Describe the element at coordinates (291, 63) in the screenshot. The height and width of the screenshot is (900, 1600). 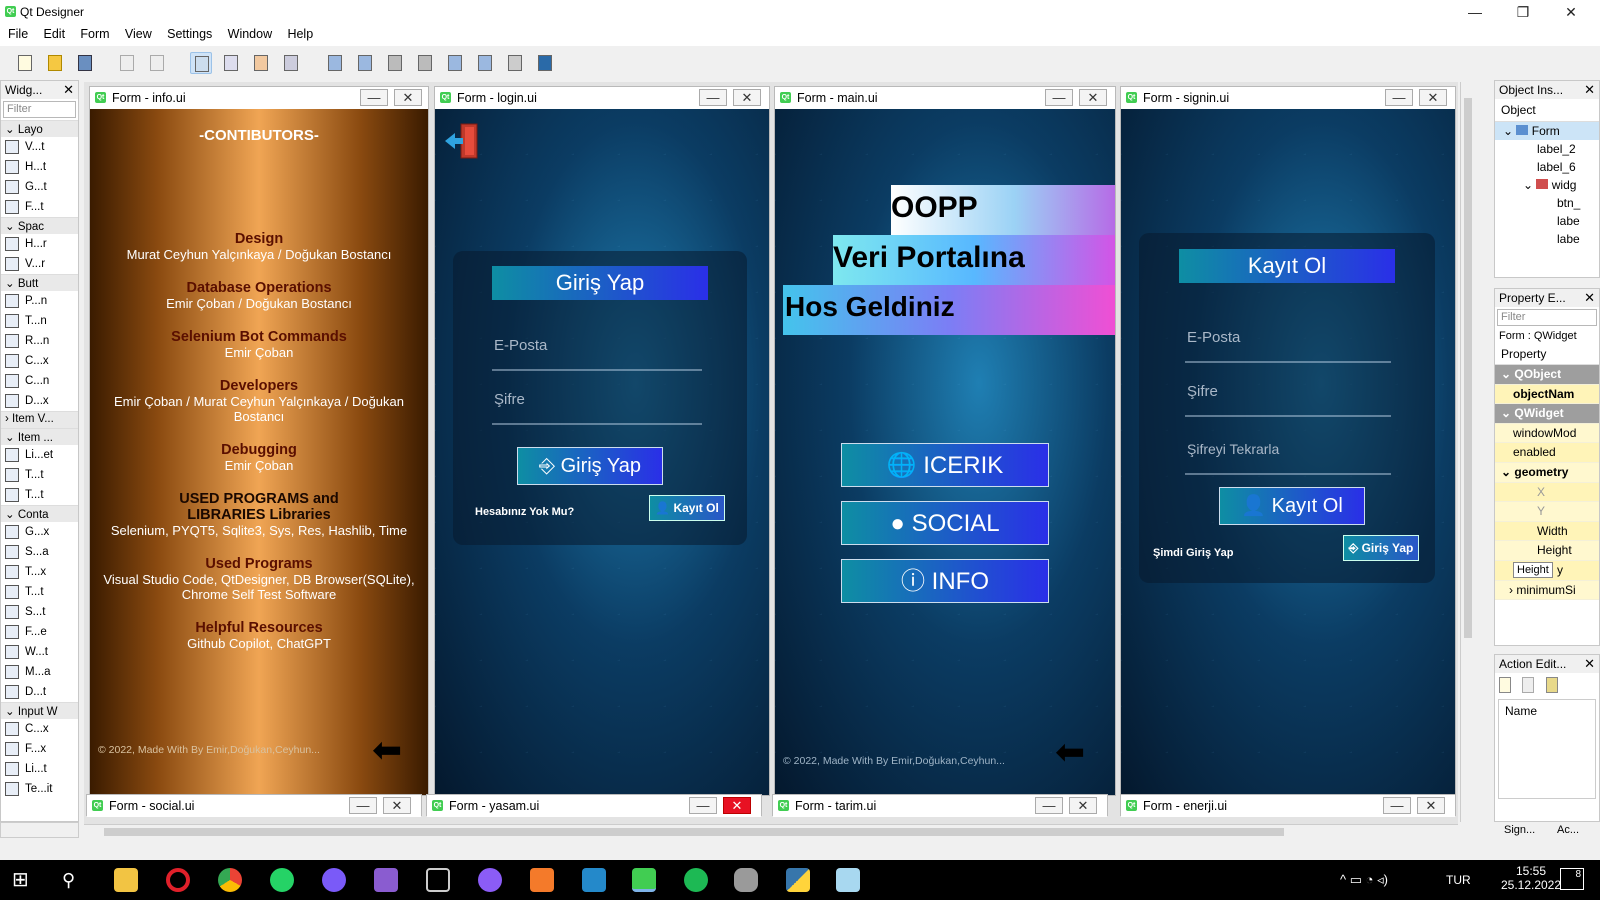
I see `edit-tab-order-icon` at that location.